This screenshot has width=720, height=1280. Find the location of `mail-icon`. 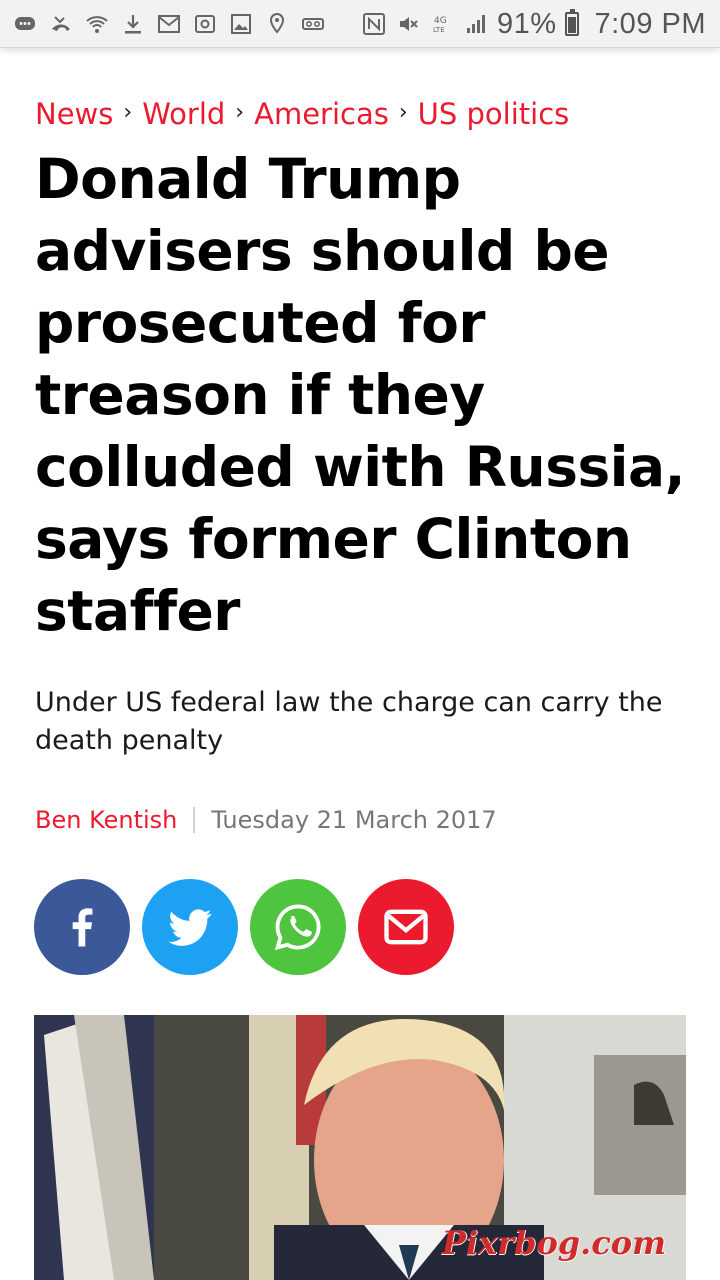

mail-icon is located at coordinates (406, 927).